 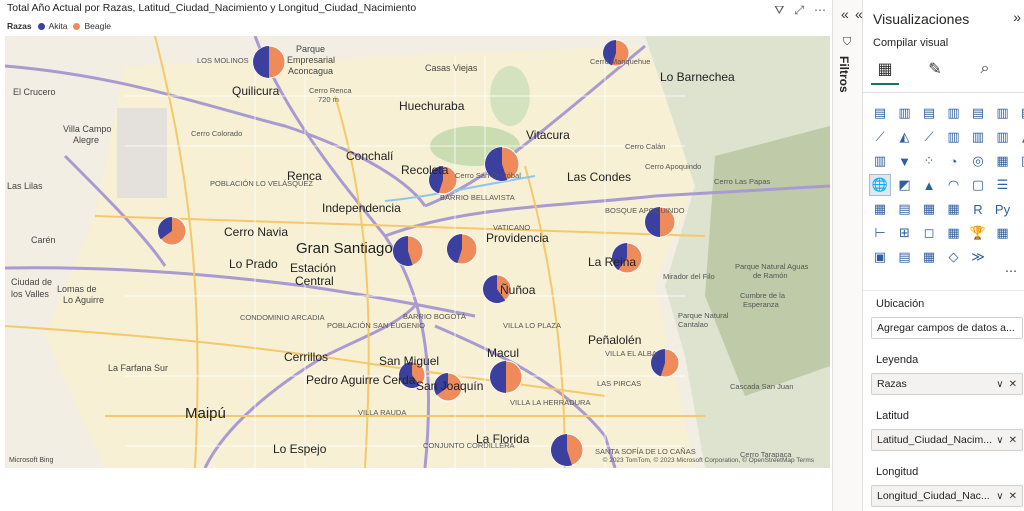 What do you see at coordinates (885, 70) in the screenshot?
I see `build-visual-tab: ▦` at bounding box center [885, 70].